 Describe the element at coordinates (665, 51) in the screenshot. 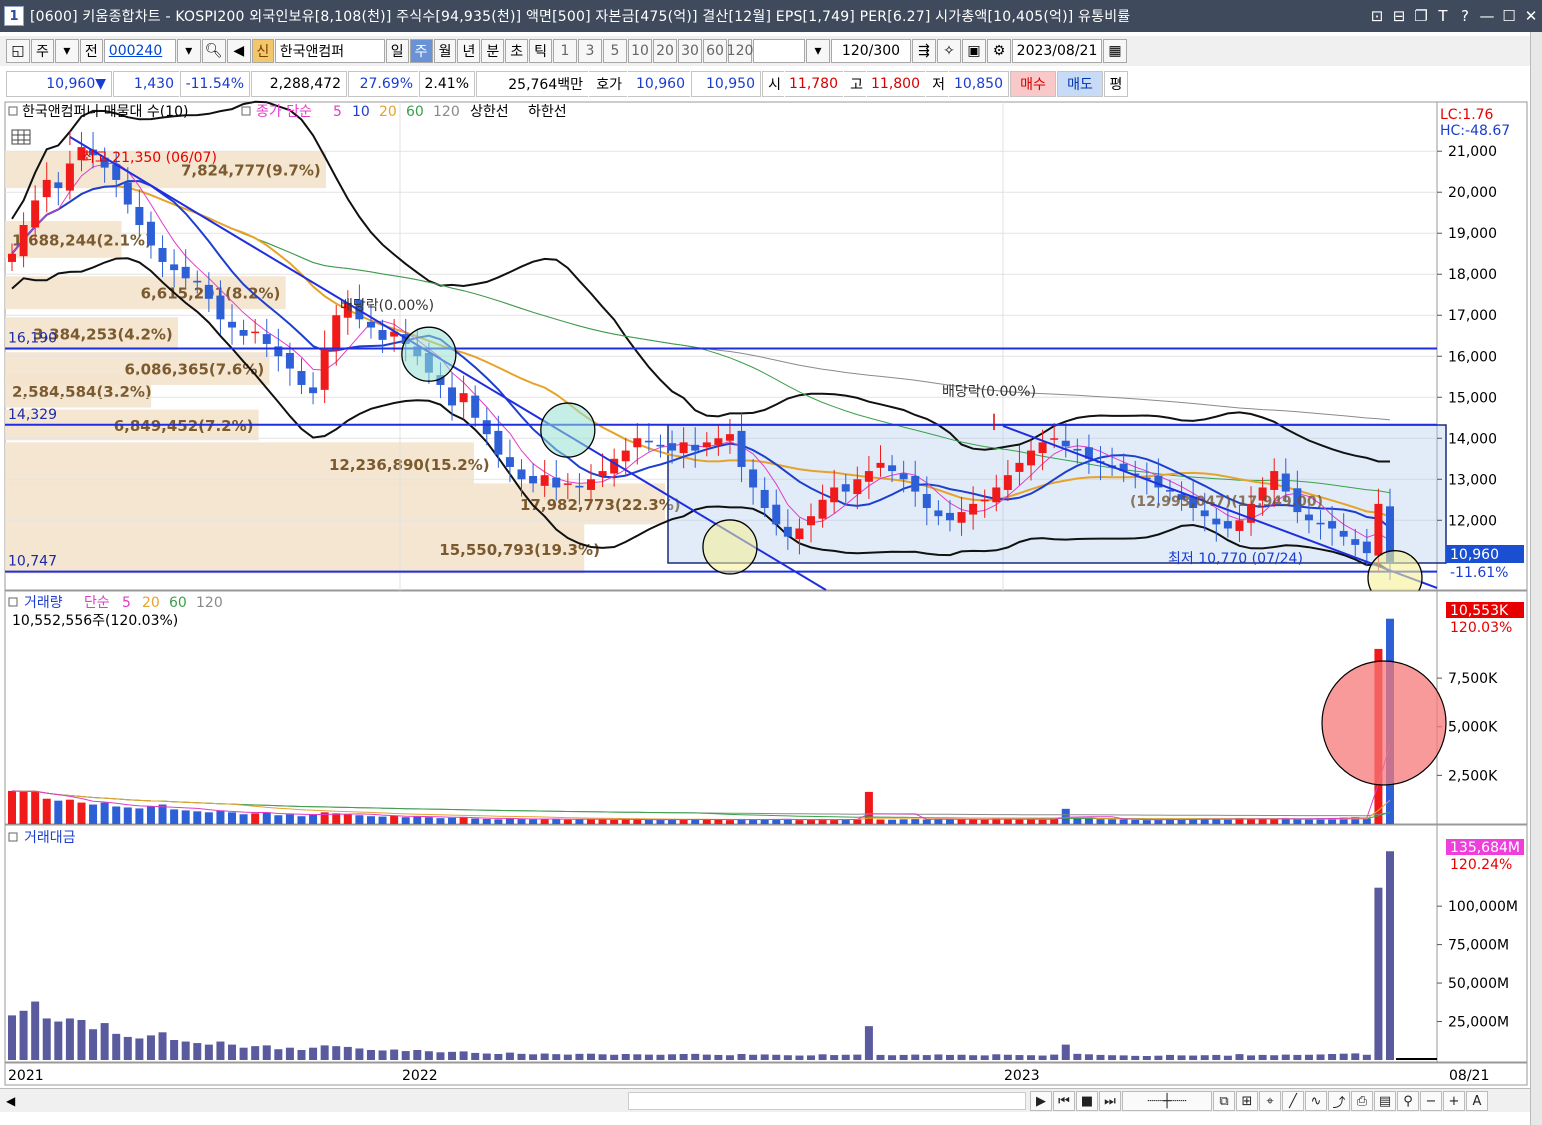

I see `interval-20: 20` at that location.